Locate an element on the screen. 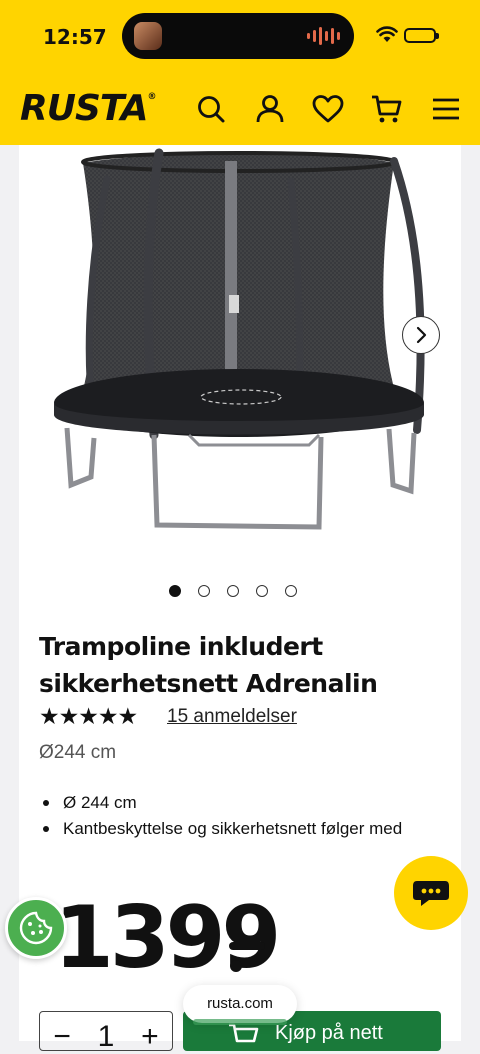  status-bar: 12:57 is located at coordinates (240, 36).